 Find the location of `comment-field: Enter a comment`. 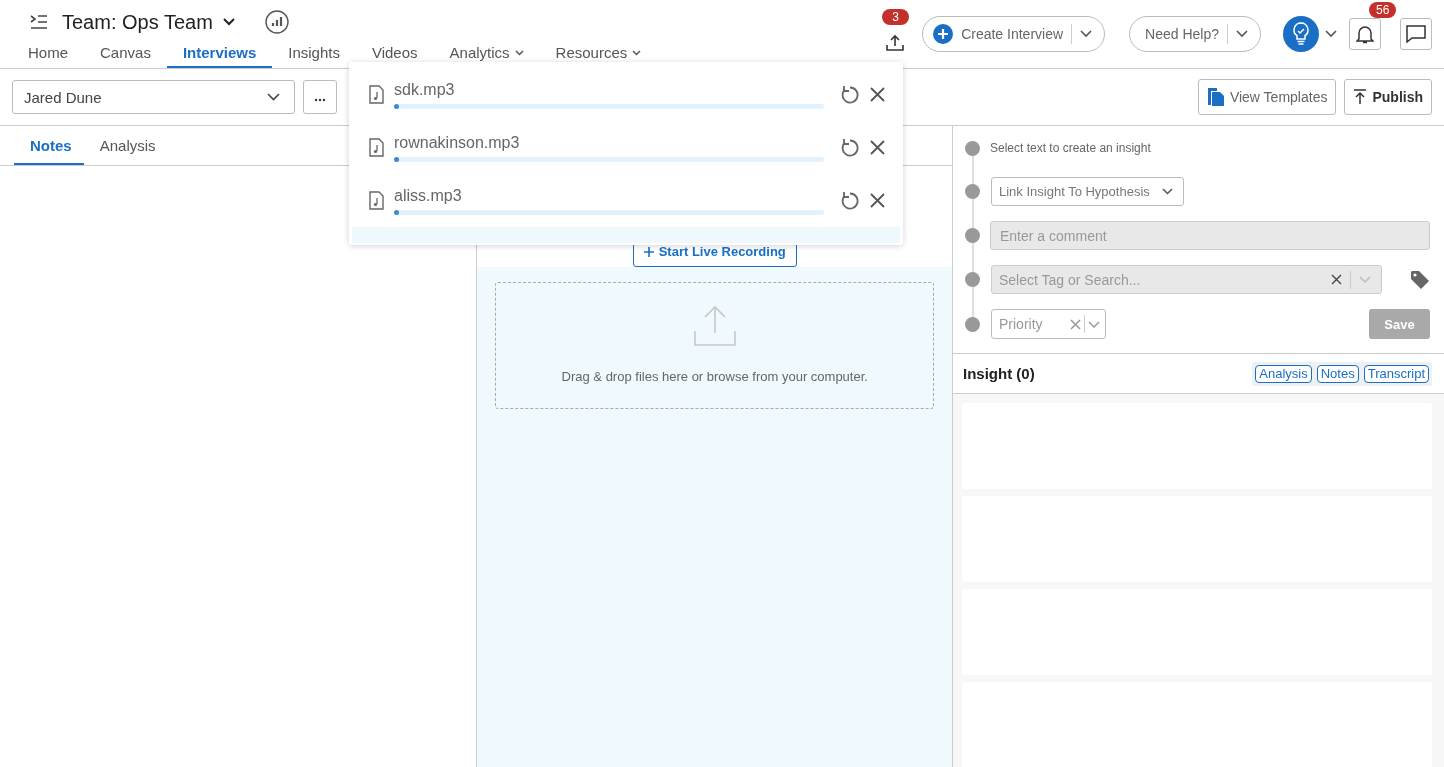

comment-field: Enter a comment is located at coordinates (1210, 235).